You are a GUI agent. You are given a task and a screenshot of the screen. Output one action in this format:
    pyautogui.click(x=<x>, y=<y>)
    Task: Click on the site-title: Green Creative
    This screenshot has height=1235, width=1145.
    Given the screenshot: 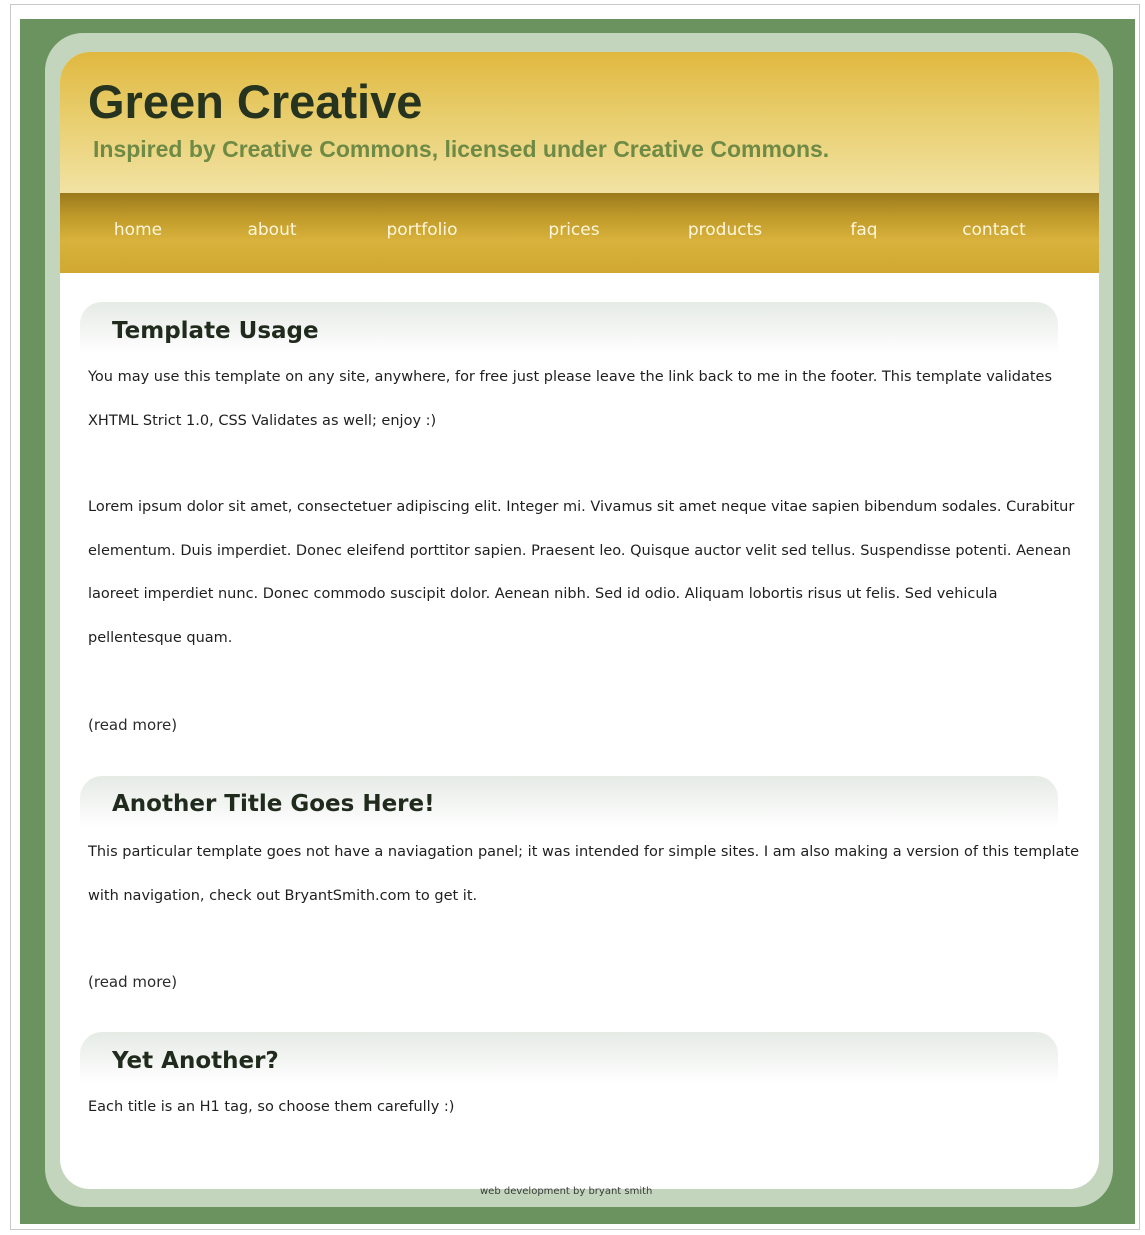 What is the action you would take?
    pyautogui.click(x=255, y=101)
    